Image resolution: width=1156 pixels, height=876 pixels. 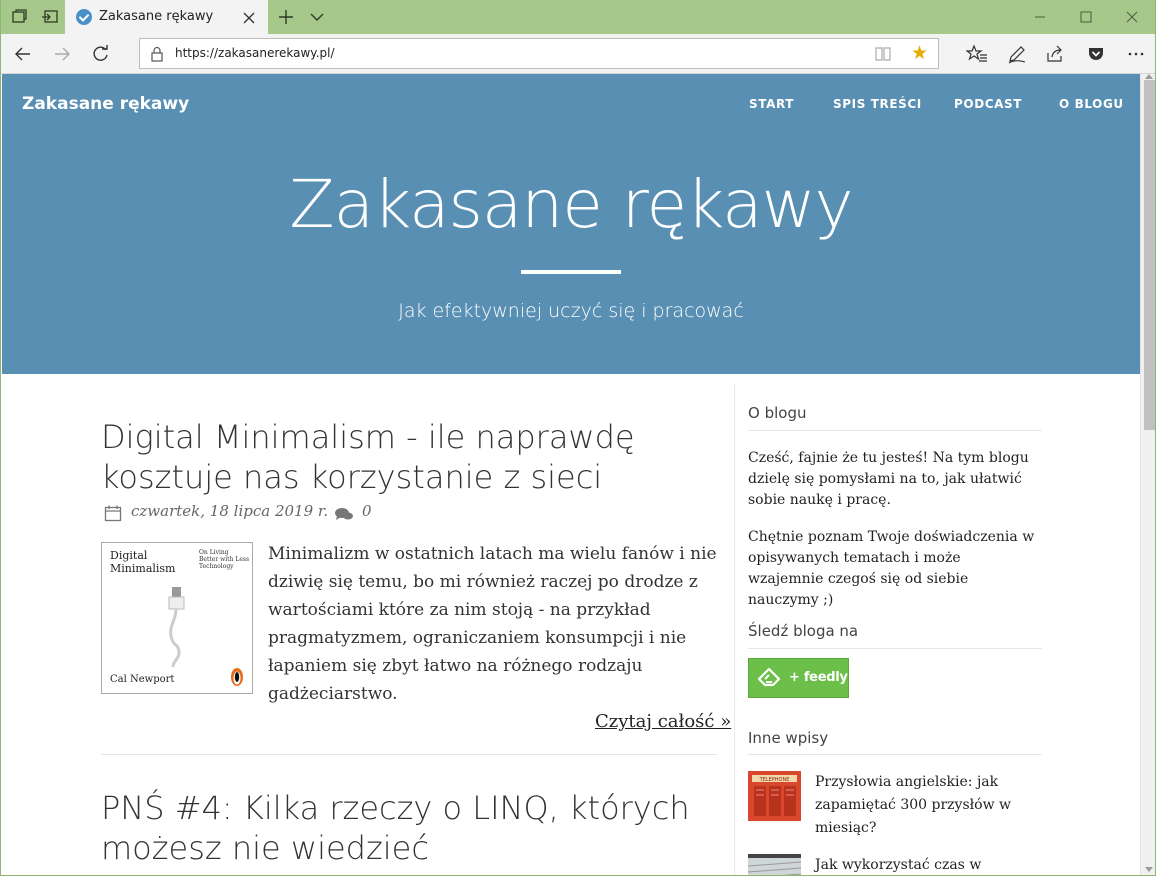 I want to click on other-post-link: Jak wykorzystać czas w, so click(x=925, y=864).